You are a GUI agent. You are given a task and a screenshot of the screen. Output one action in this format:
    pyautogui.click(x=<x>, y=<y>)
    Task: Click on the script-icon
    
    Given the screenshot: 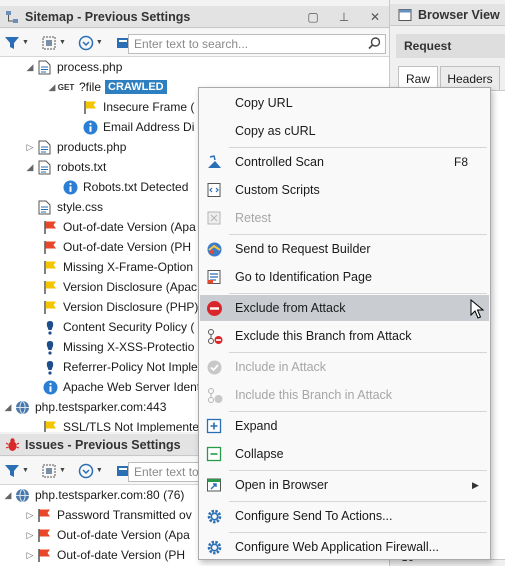 What is the action you would take?
    pyautogui.click(x=214, y=190)
    